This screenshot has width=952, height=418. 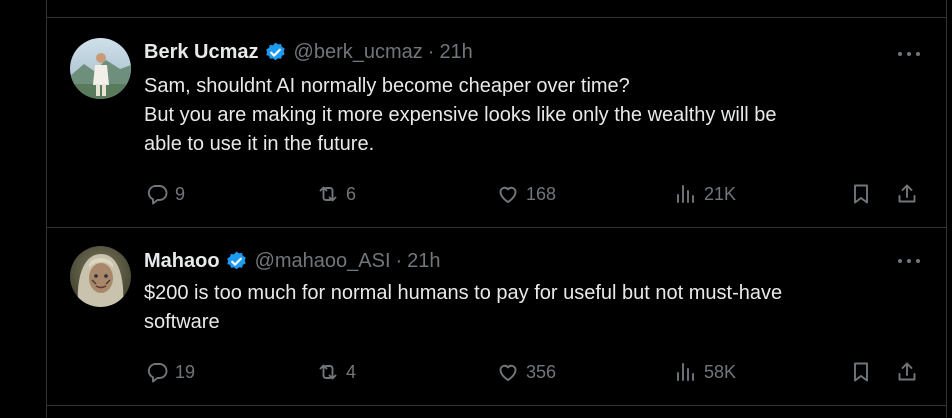 I want to click on repost-button: 4, so click(x=336, y=372).